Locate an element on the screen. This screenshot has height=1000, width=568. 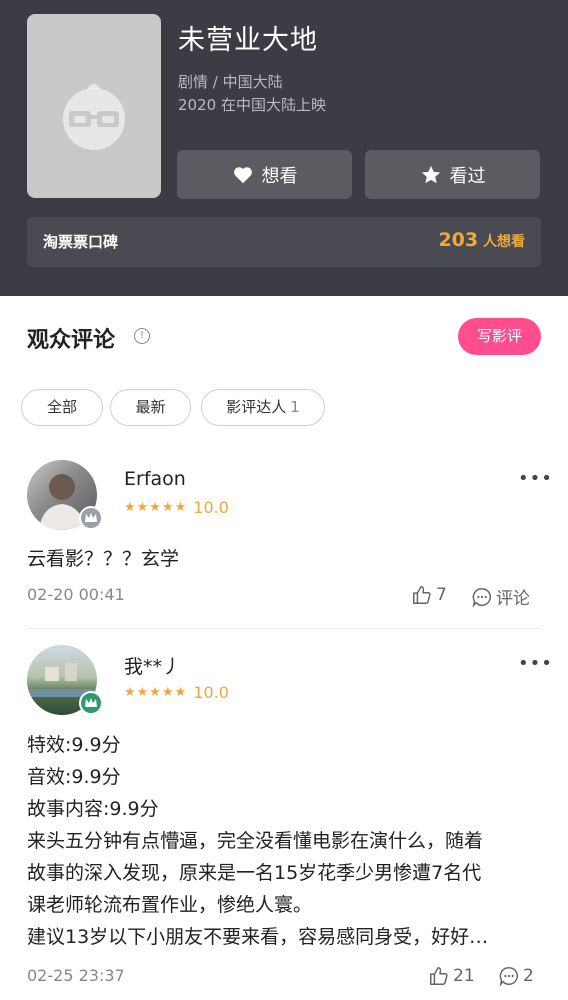
reply-button: 评论 is located at coordinates (500, 596).